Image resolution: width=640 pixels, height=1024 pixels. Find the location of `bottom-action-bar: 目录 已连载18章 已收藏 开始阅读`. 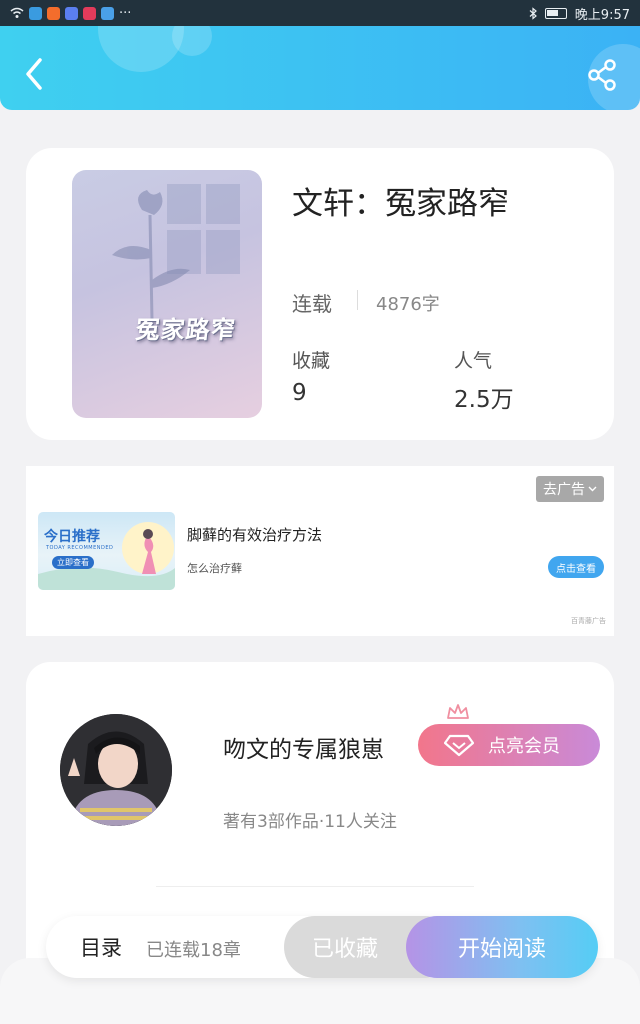

bottom-action-bar: 目录 已连载18章 已收藏 开始阅读 is located at coordinates (322, 947).